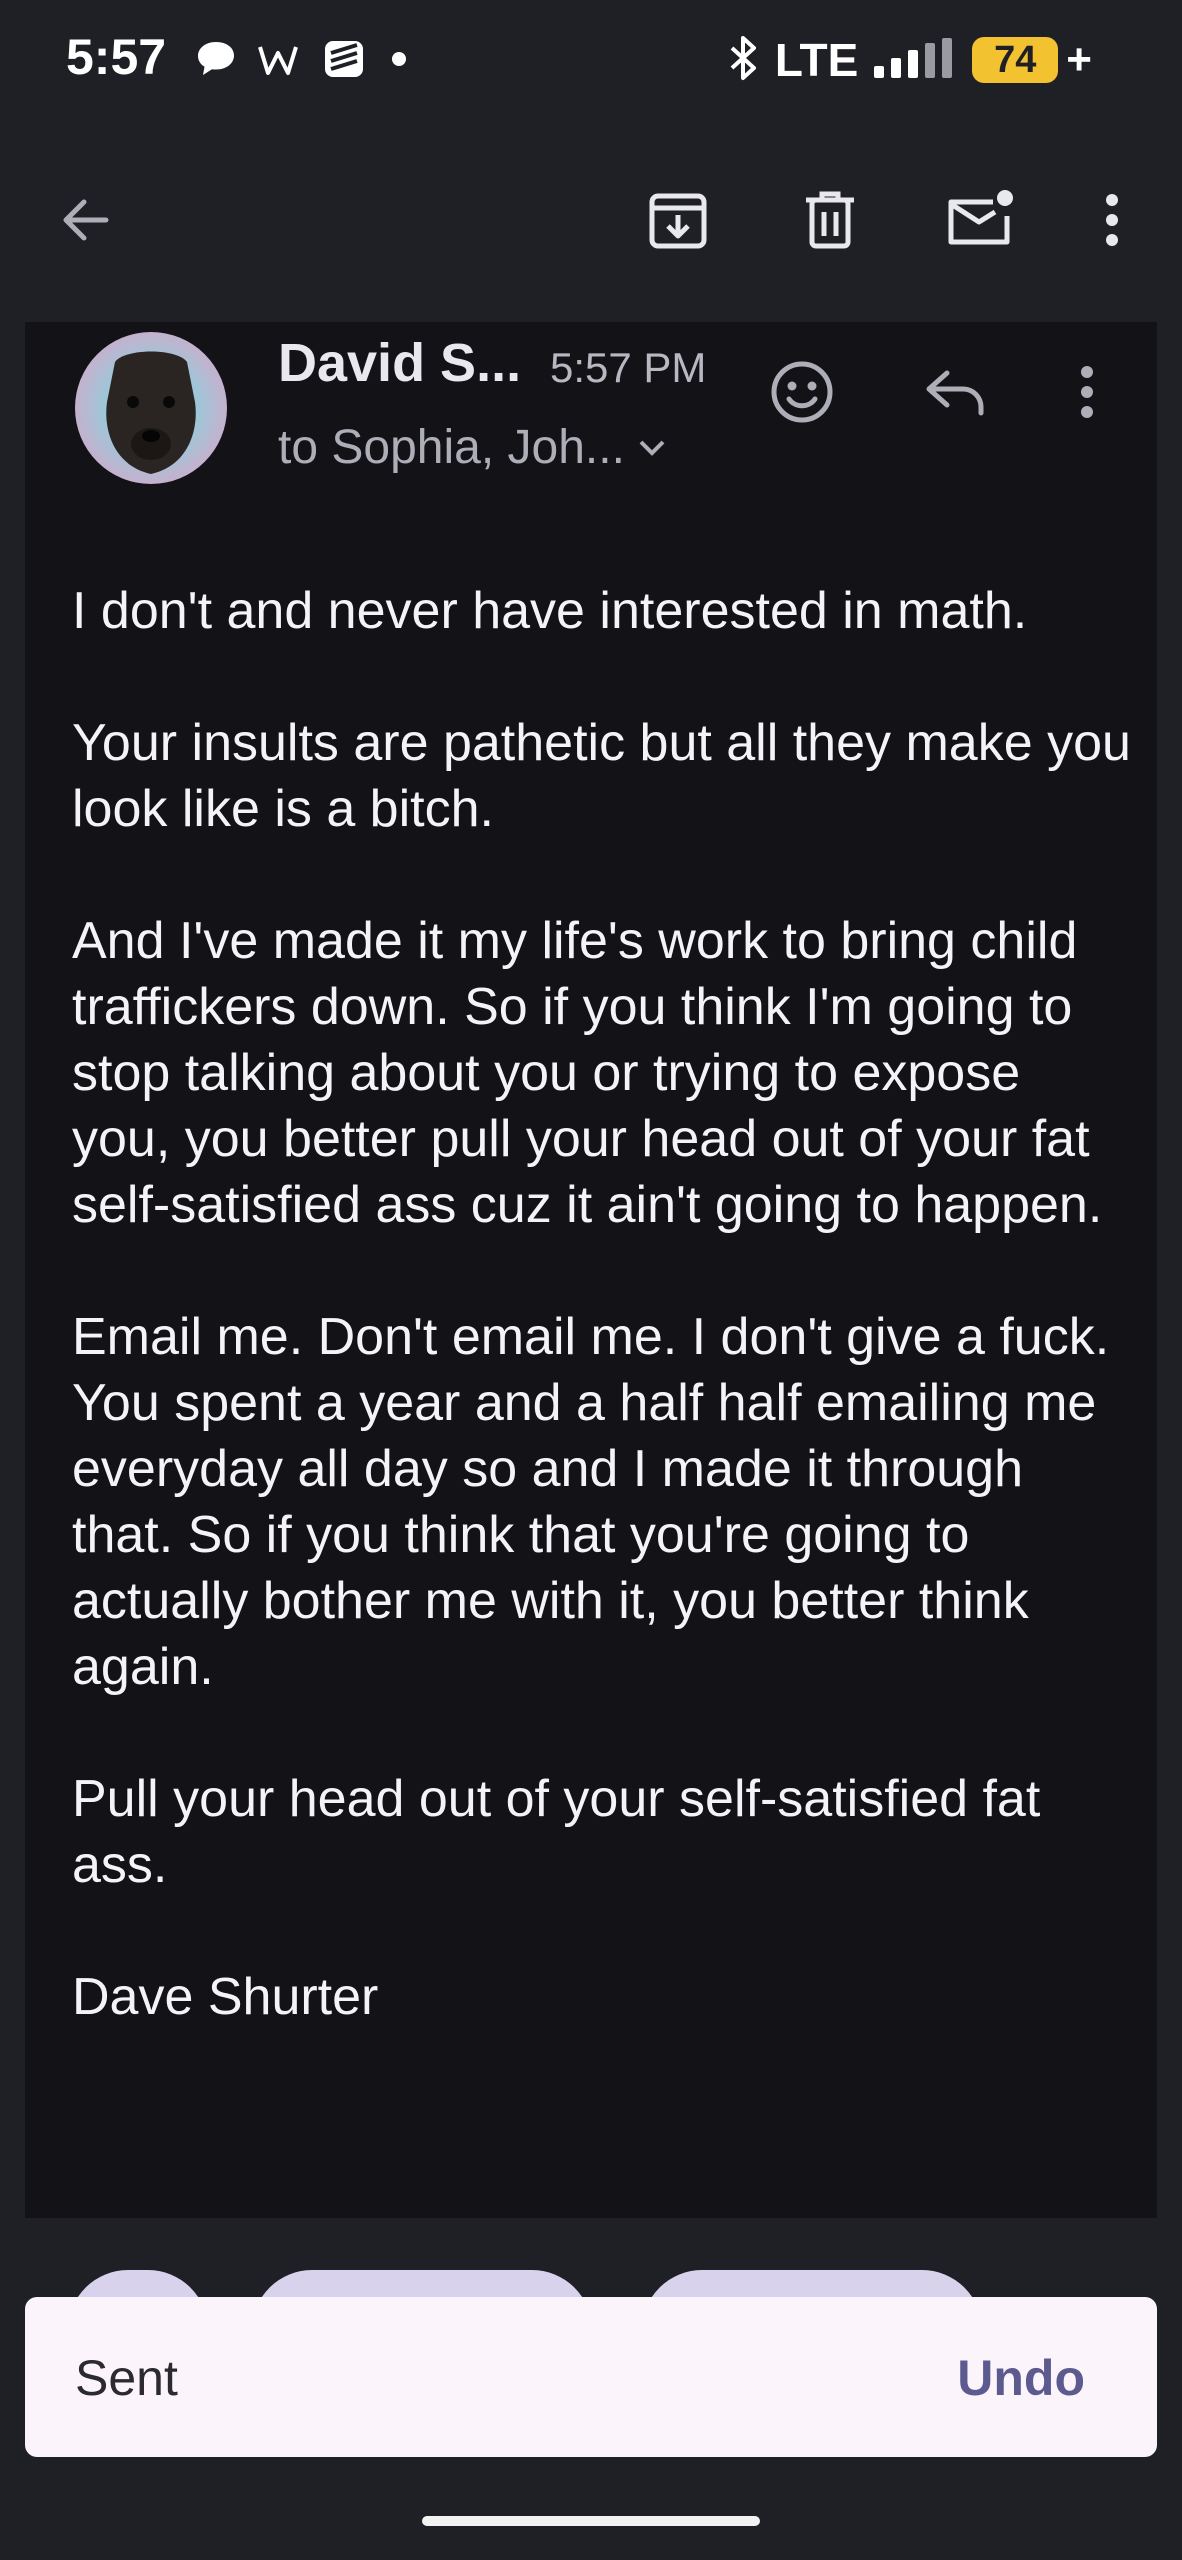  What do you see at coordinates (915, 60) in the screenshot?
I see `signal-icon` at bounding box center [915, 60].